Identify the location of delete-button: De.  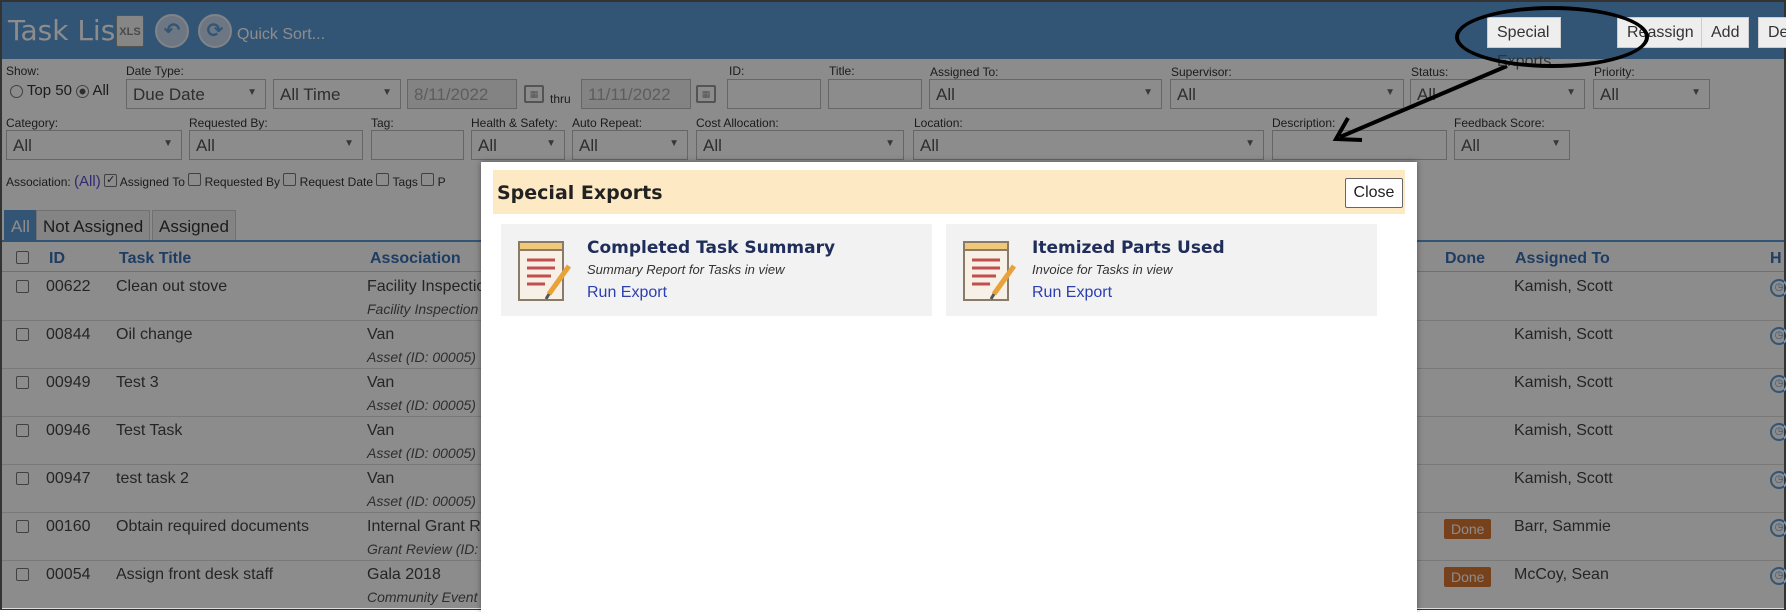
(1772, 32).